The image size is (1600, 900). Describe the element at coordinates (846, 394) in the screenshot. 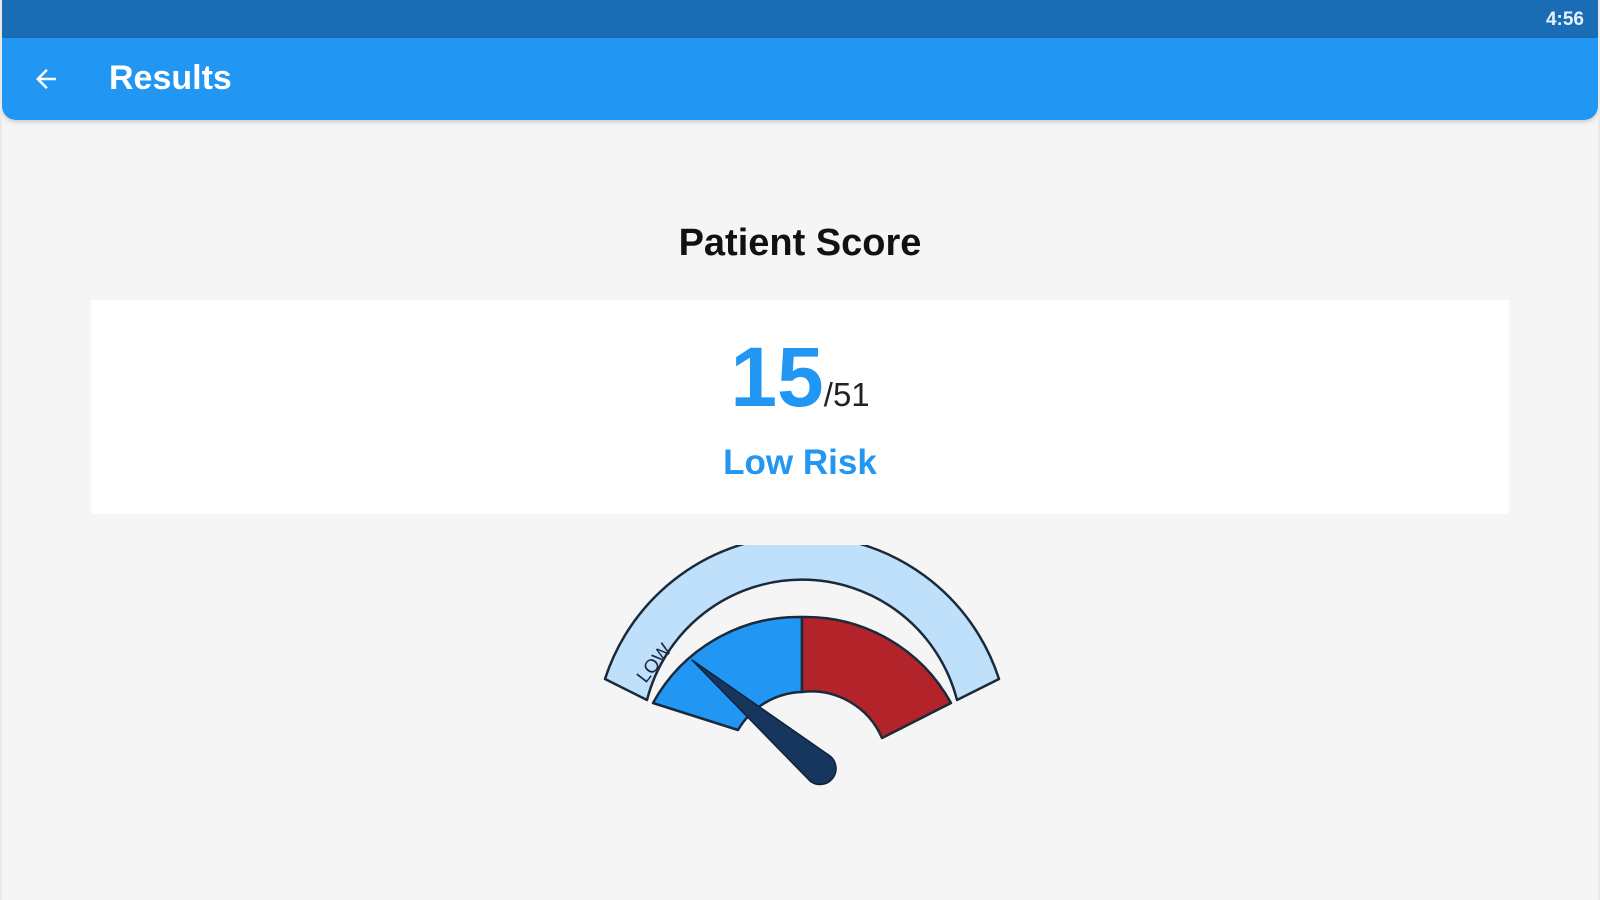

I see `score-max: /51` at that location.